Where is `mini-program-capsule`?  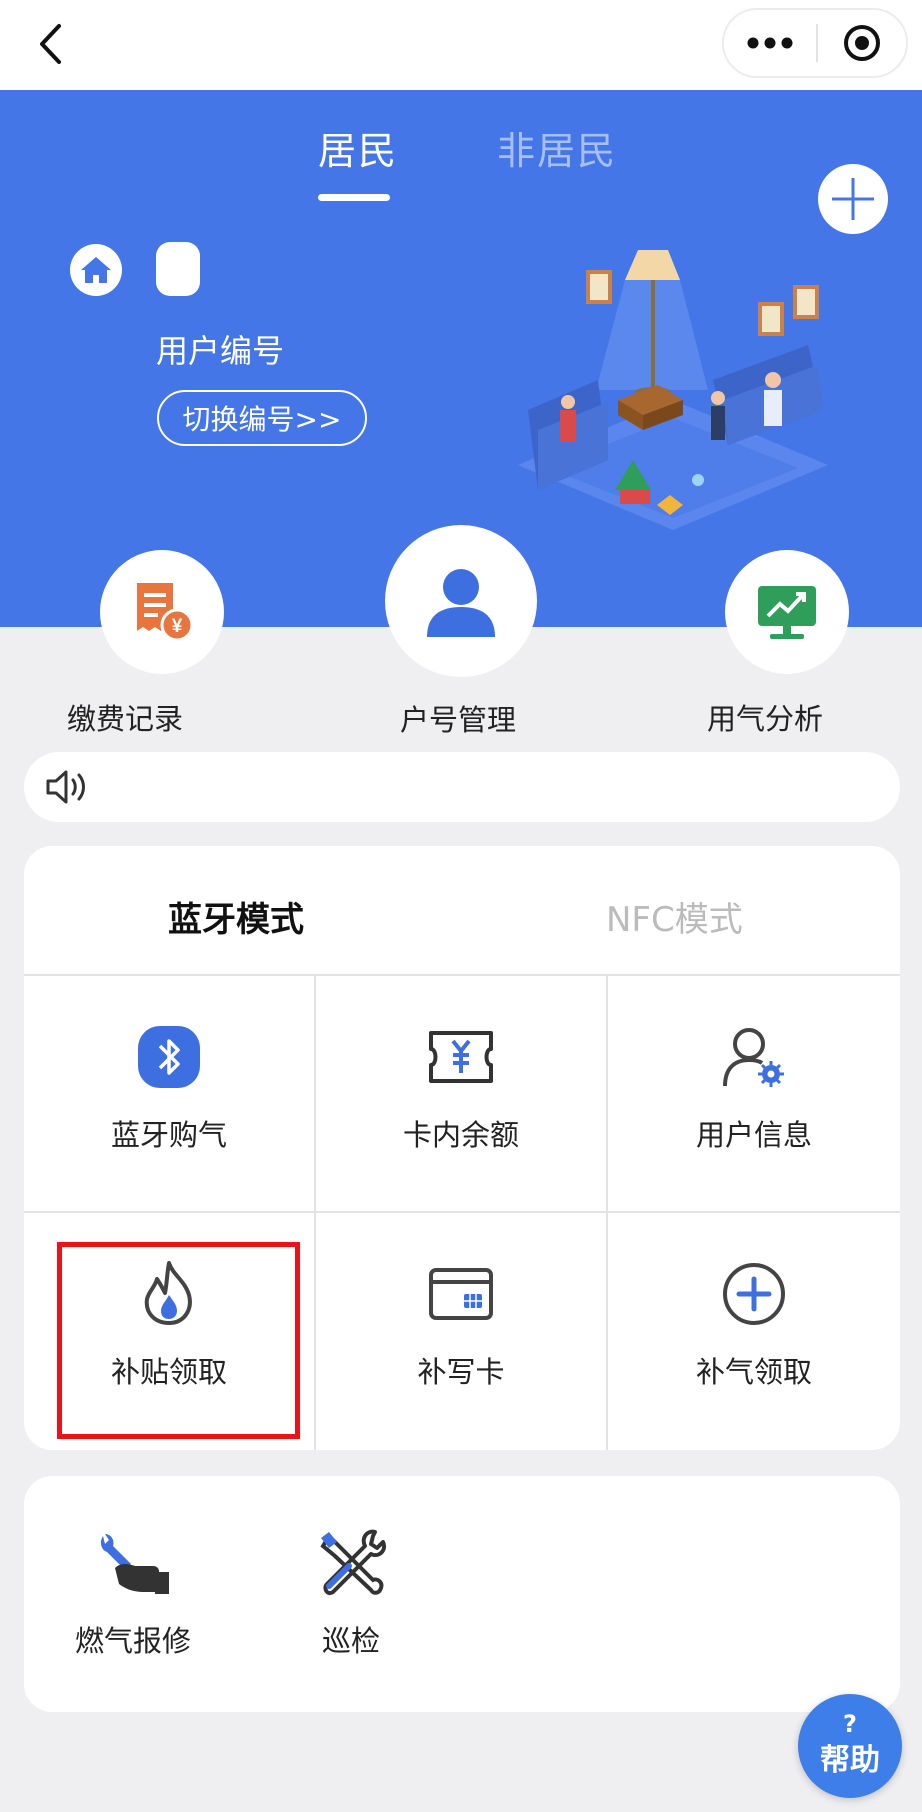 mini-program-capsule is located at coordinates (815, 43).